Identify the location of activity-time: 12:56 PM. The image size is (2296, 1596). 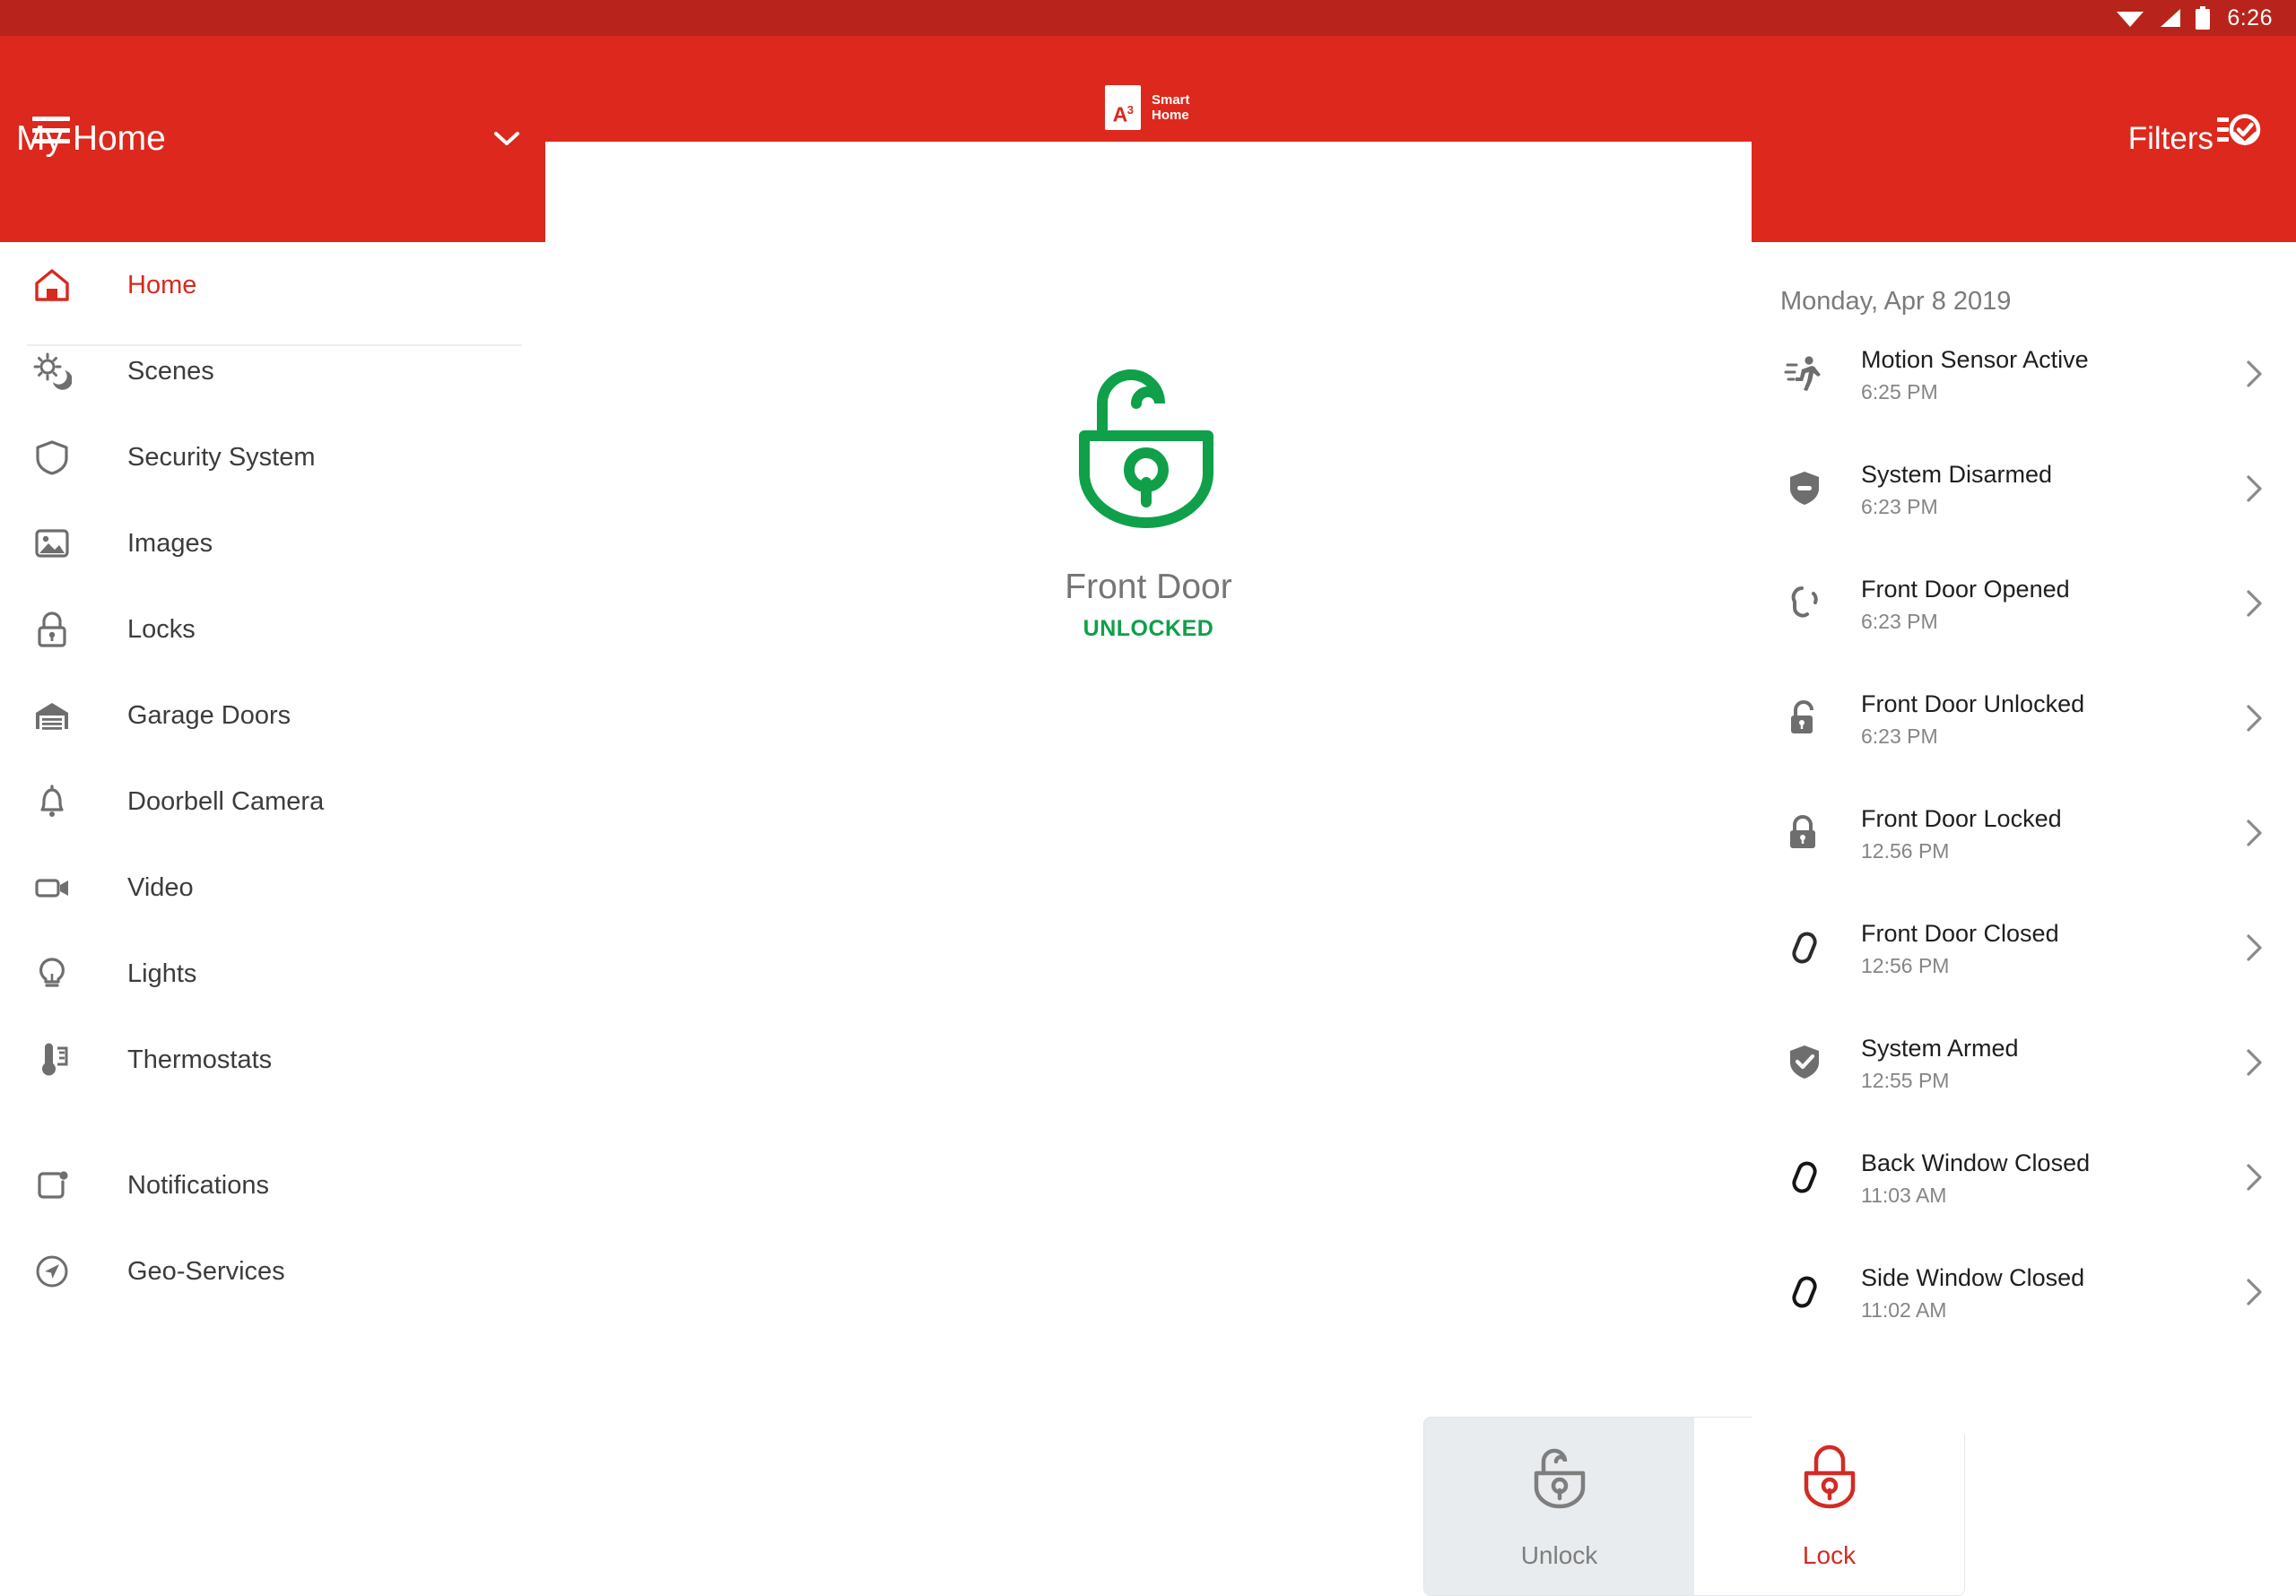
(1905, 966).